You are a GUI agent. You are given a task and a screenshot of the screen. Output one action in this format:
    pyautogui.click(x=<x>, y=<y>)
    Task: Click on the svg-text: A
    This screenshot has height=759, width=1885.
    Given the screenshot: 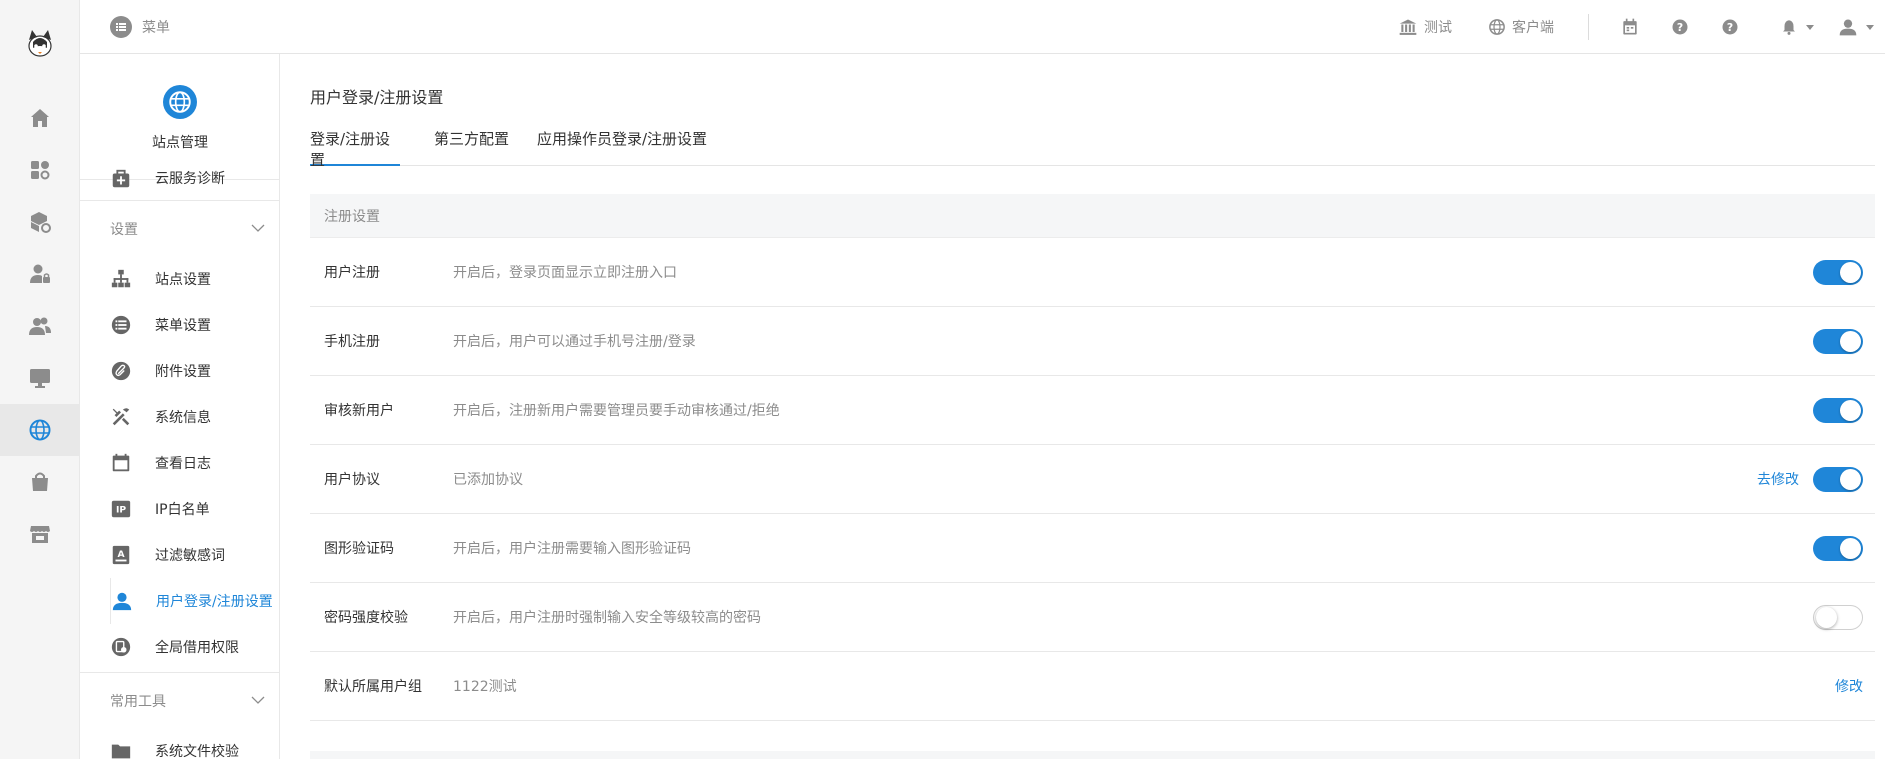 What is the action you would take?
    pyautogui.click(x=121, y=554)
    